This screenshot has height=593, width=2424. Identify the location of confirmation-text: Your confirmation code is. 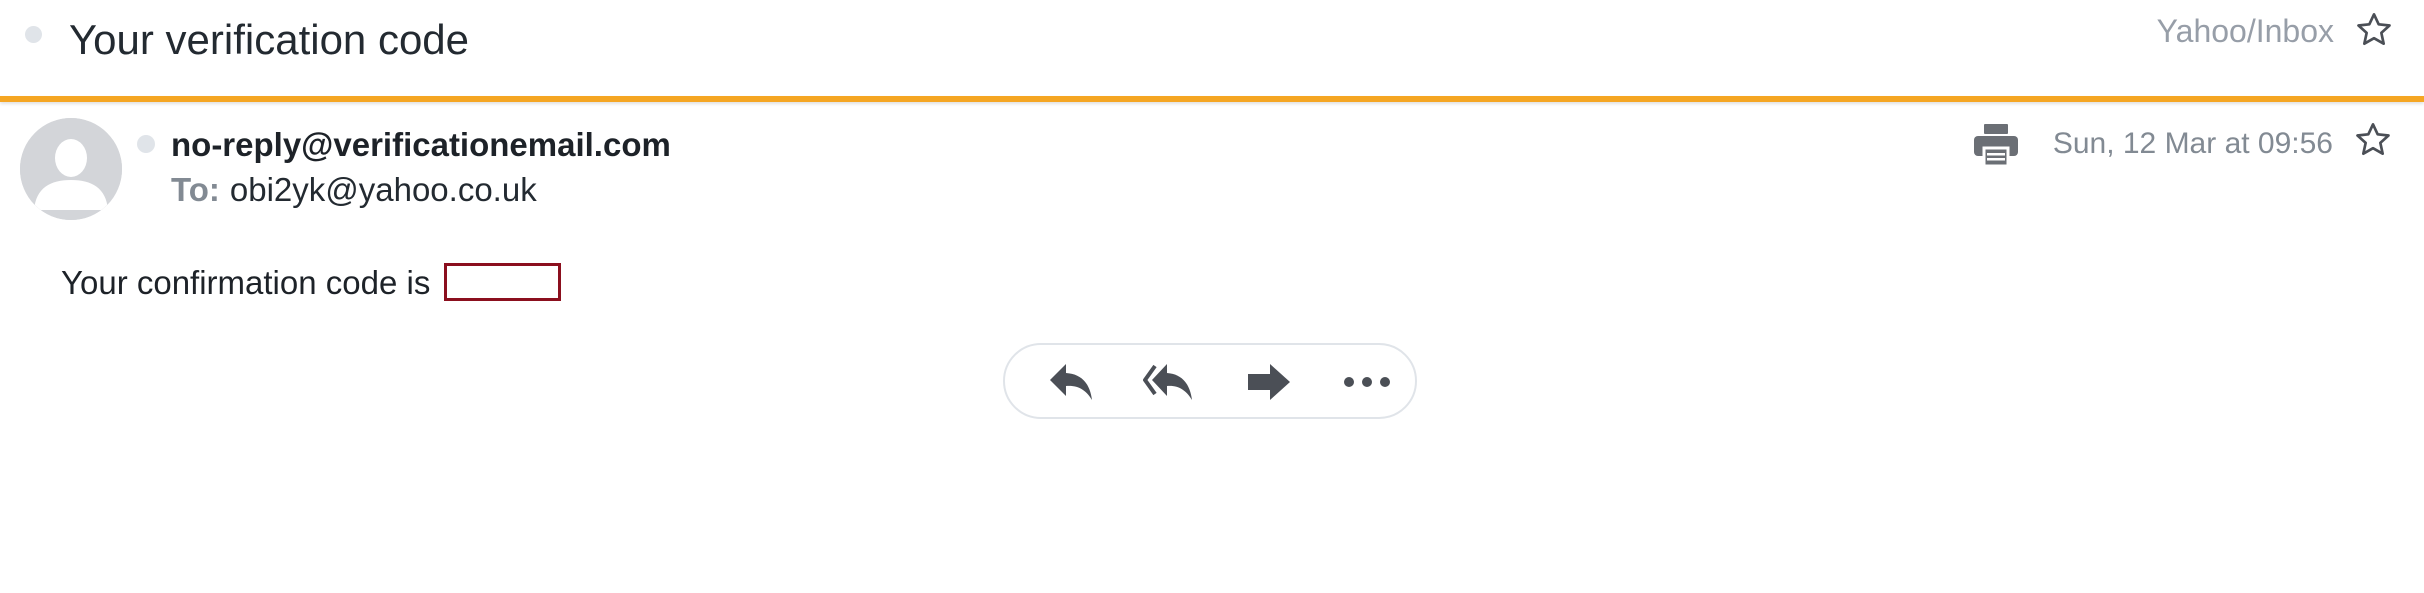
(246, 282).